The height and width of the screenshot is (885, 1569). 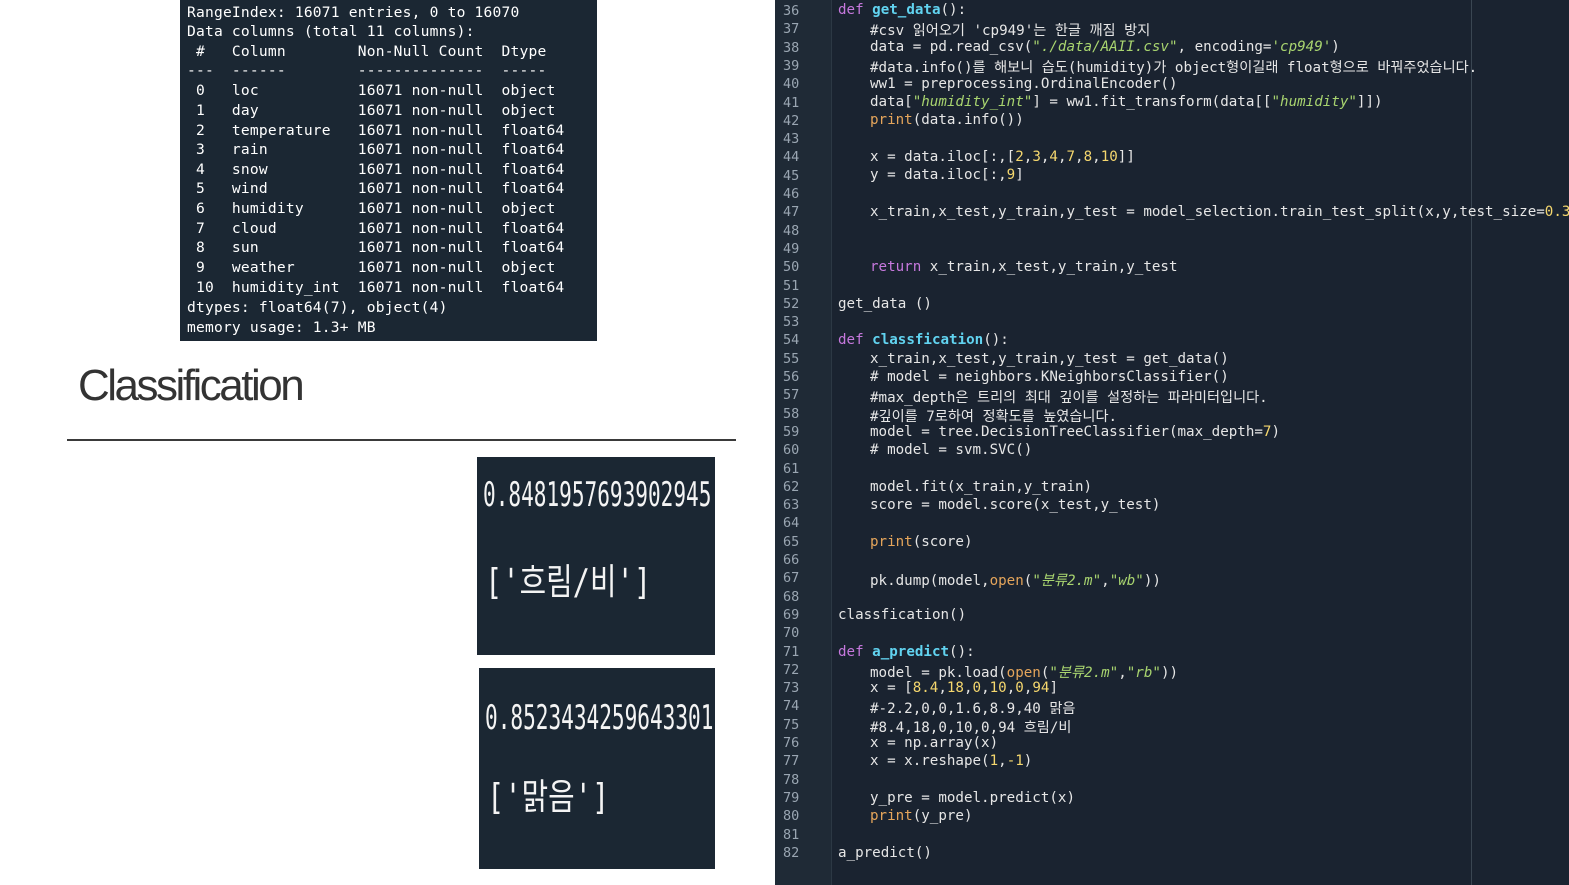 I want to click on function-name: classfication, so click(x=928, y=340).